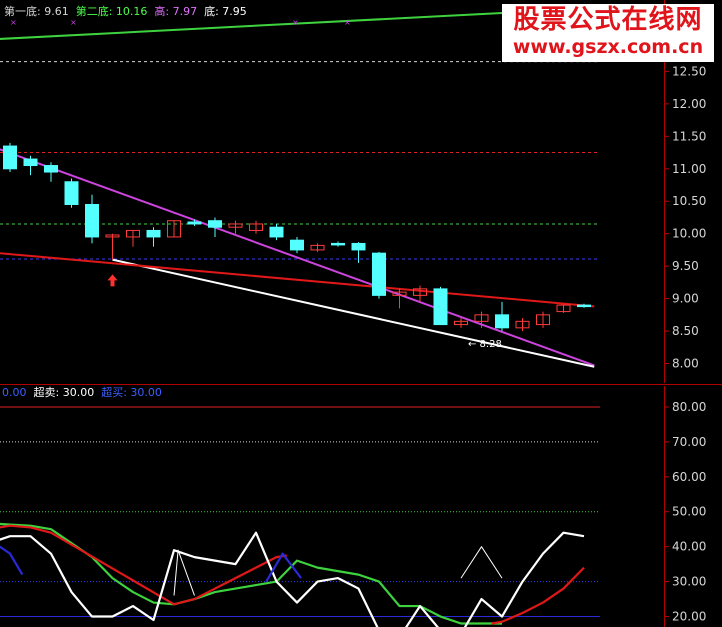 The width and height of the screenshot is (722, 627). I want to click on upper-legend-item-3: 底: 7.95, so click(225, 11).